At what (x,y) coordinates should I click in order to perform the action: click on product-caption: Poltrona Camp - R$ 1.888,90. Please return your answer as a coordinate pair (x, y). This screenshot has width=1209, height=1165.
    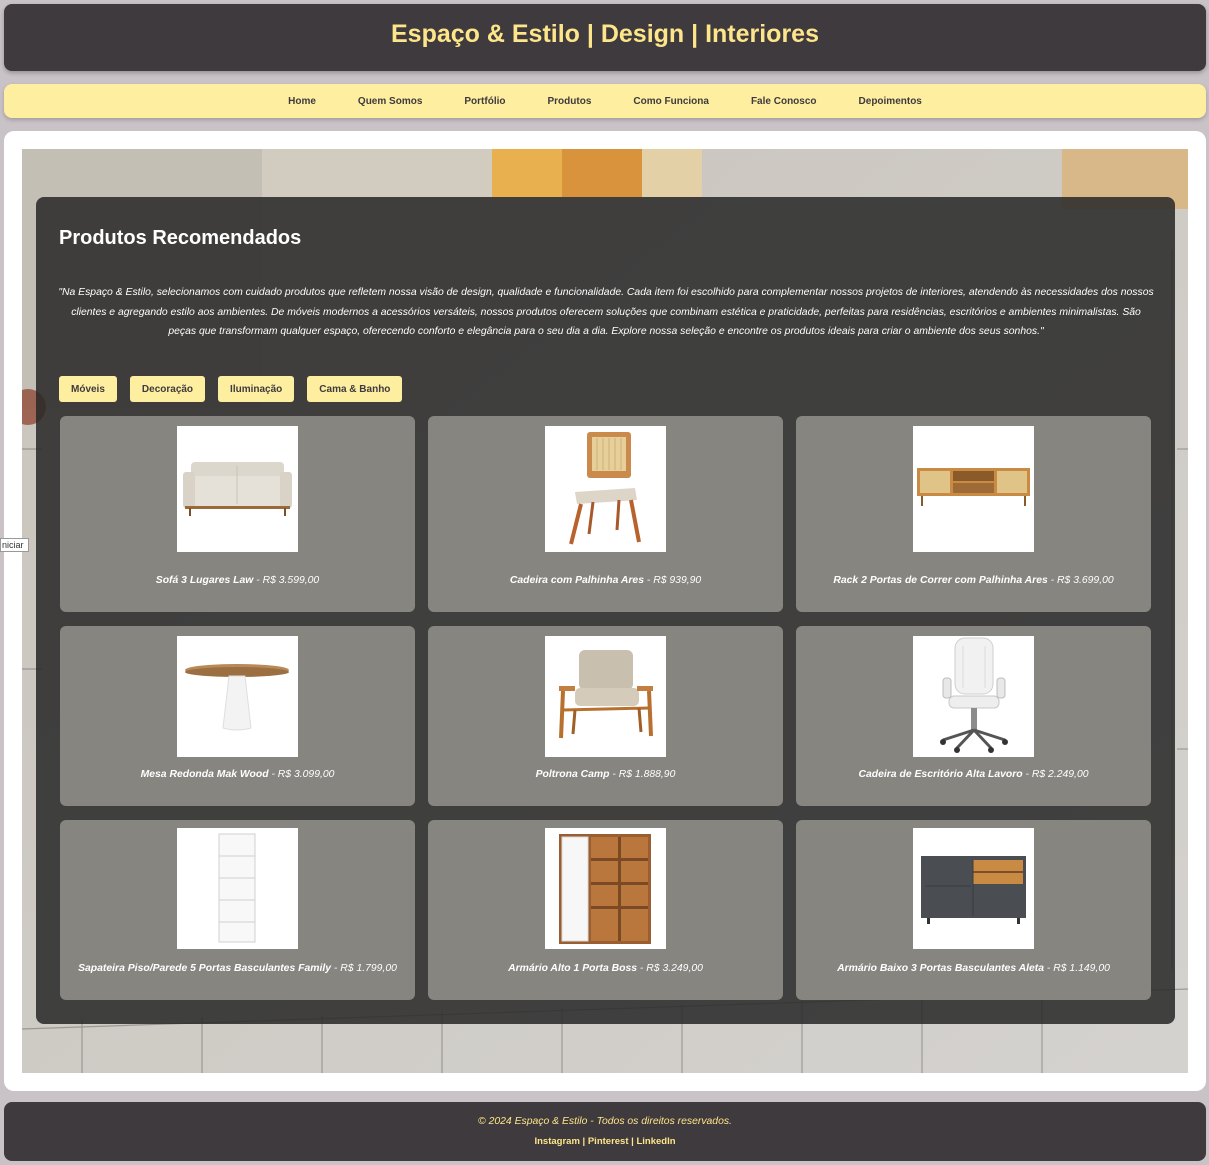
    Looking at the image, I should click on (605, 774).